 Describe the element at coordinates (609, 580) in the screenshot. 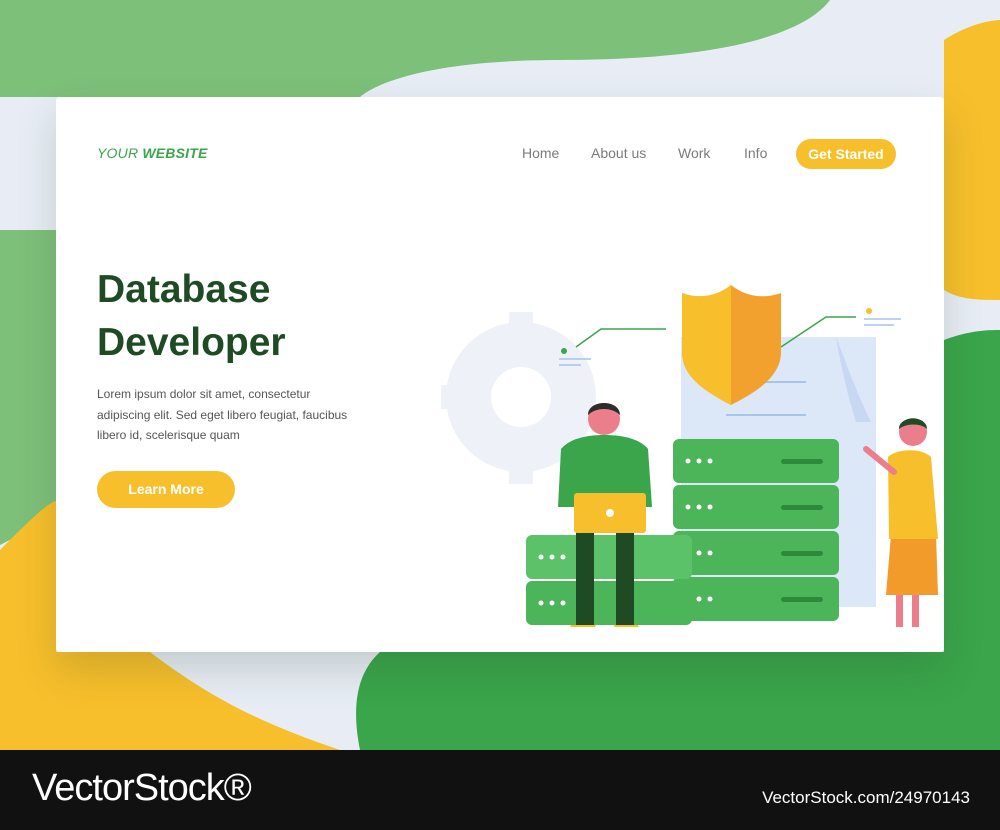

I see `server-stack-icon` at that location.